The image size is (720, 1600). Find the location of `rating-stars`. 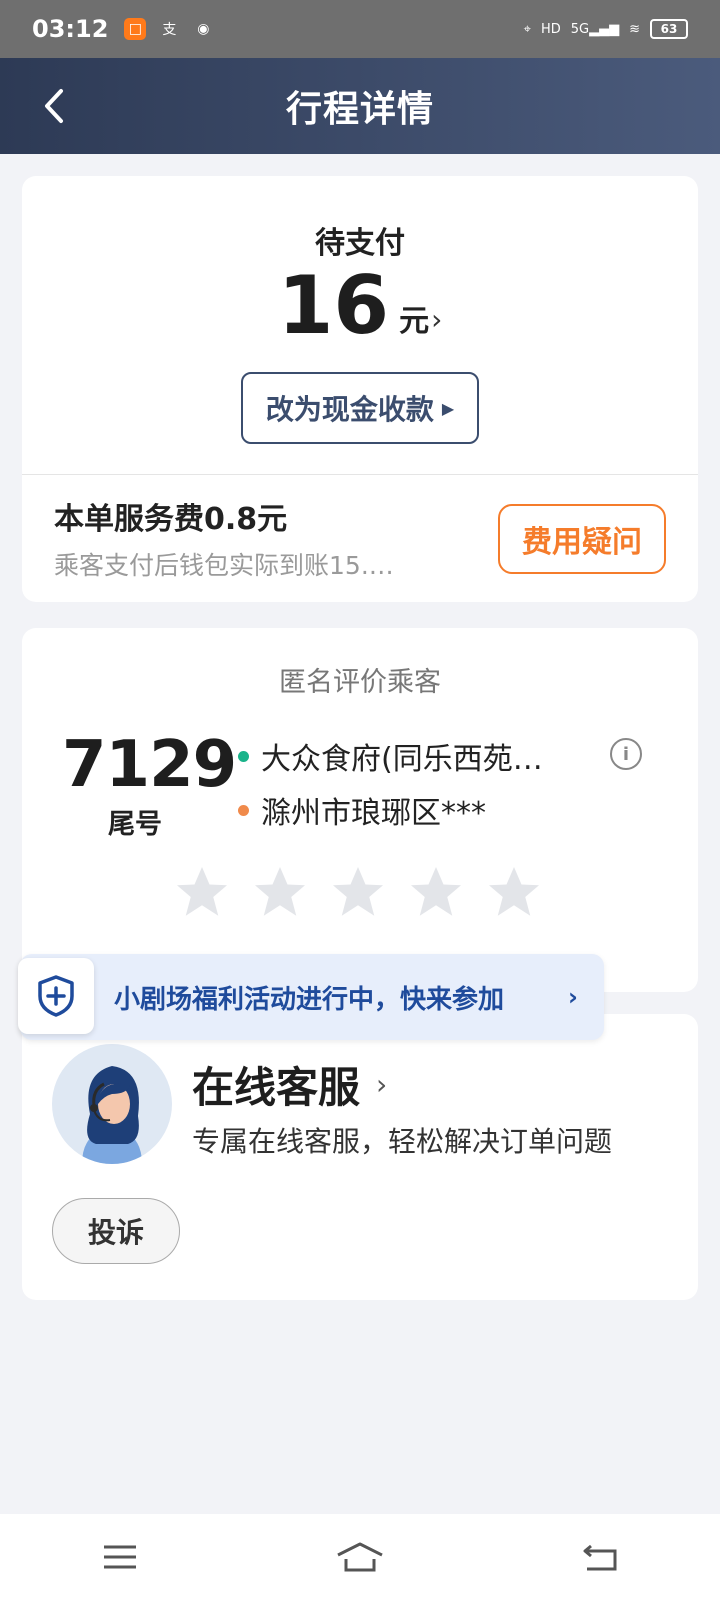

rating-stars is located at coordinates (358, 892).